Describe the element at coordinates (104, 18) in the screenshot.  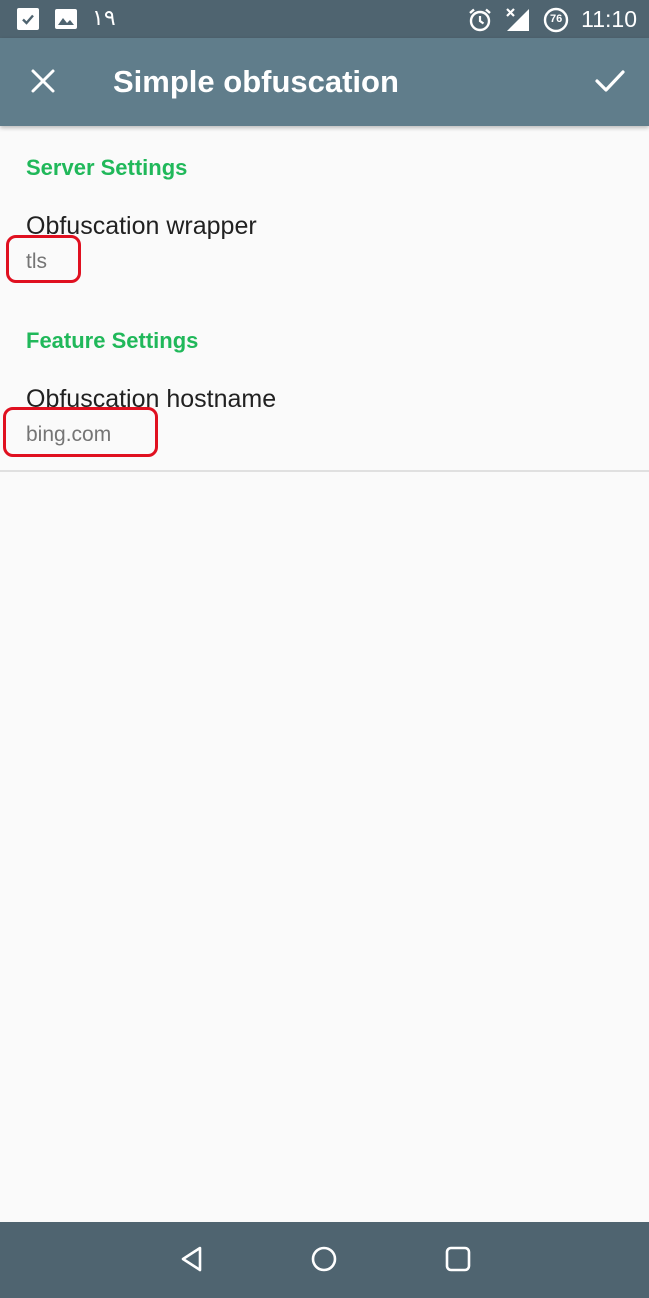
I see `notification-count: ١٩` at that location.